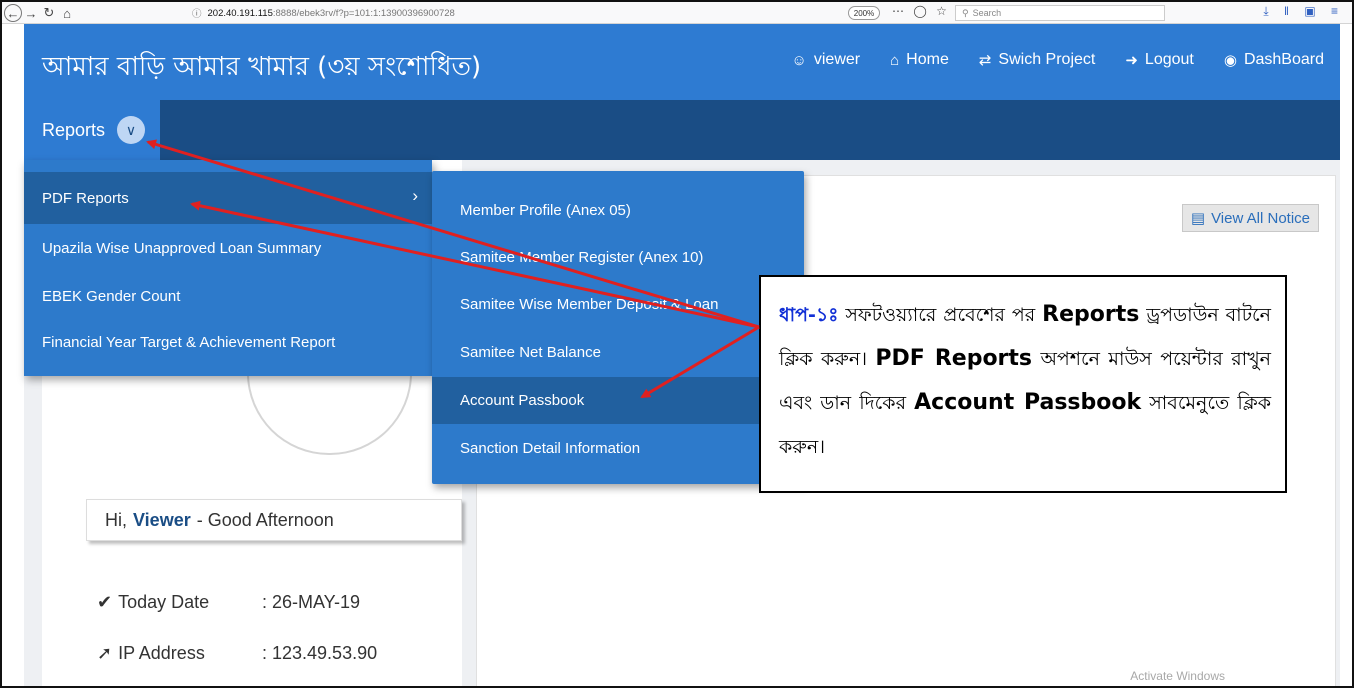 Image resolution: width=1354 pixels, height=688 pixels. What do you see at coordinates (589, 304) in the screenshot?
I see `submenu-item-label: Samitee Wise Member Deposit & Loan` at bounding box center [589, 304].